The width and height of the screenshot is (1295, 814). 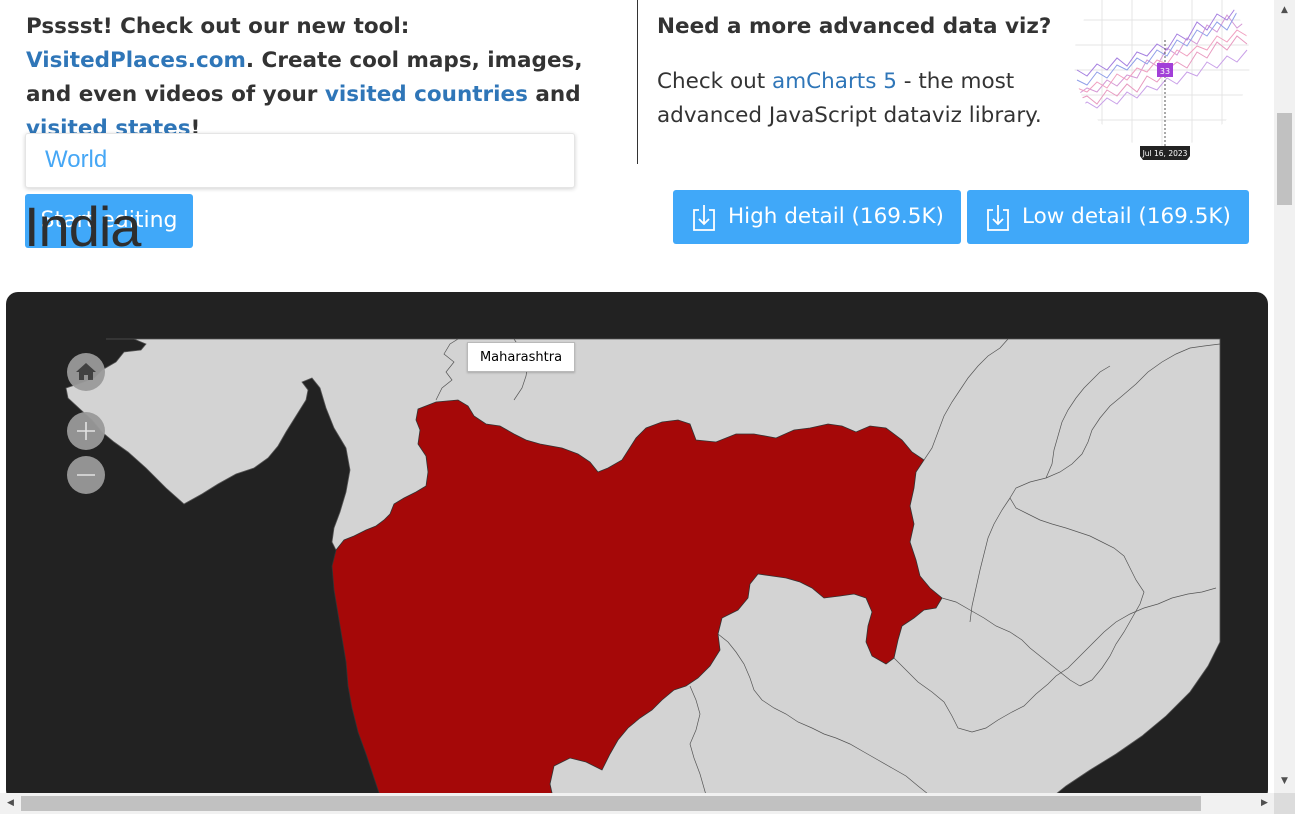 I want to click on svg-text: Jul 16, 2023, so click(x=1165, y=153).